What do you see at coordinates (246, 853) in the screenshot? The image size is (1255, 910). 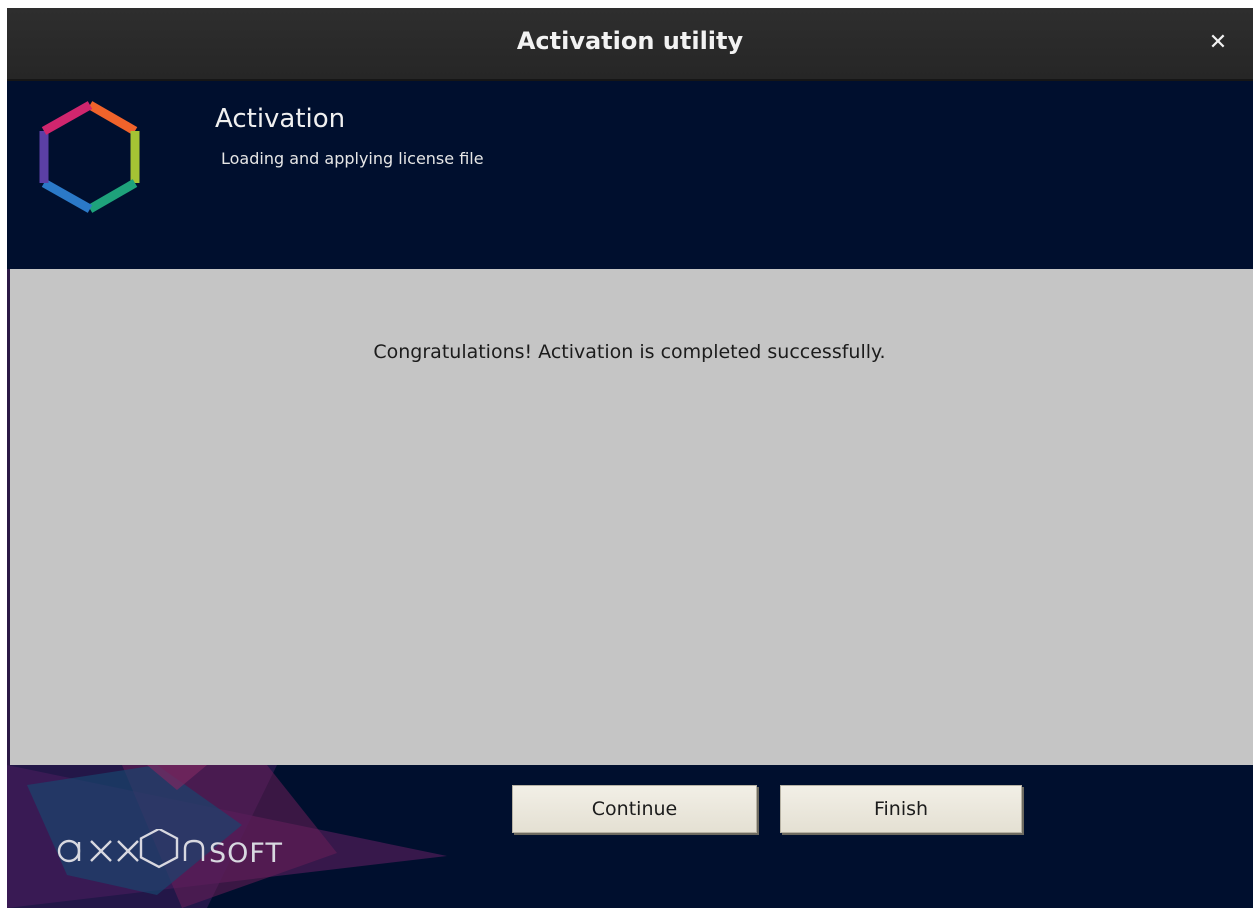 I see `svg-text: SOFT` at bounding box center [246, 853].